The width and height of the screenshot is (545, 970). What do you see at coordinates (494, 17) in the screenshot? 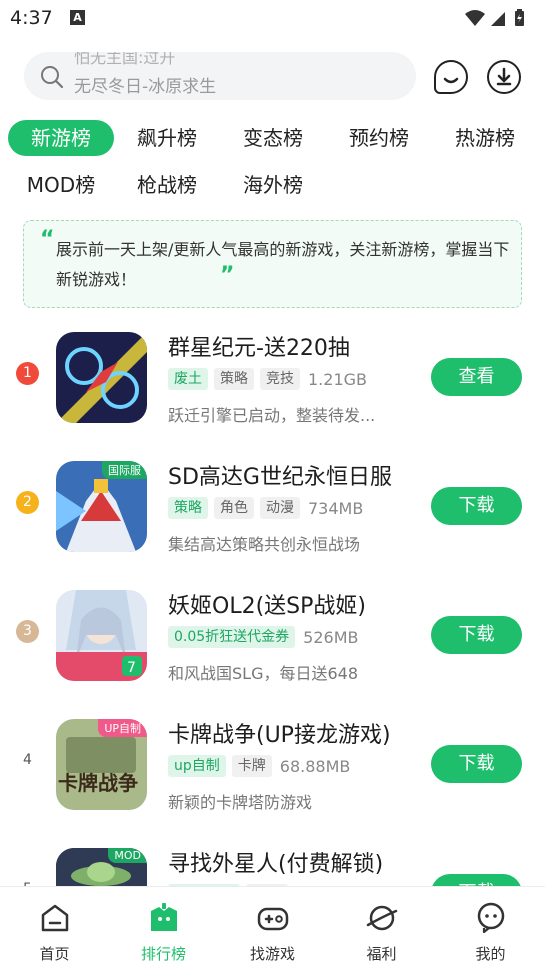
I see `system-status-icons` at bounding box center [494, 17].